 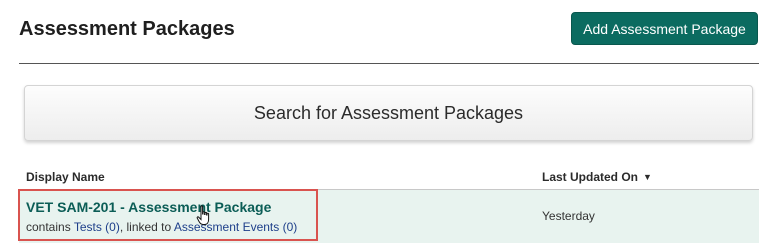 What do you see at coordinates (647, 177) in the screenshot?
I see `sort-descending-icon: ▼` at bounding box center [647, 177].